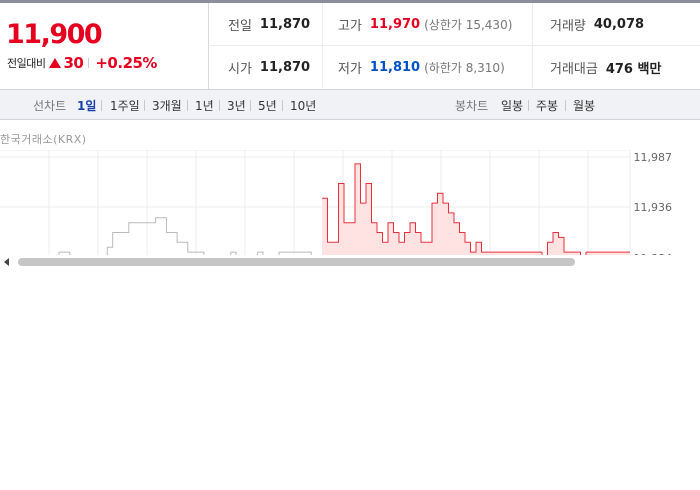 The width and height of the screenshot is (700, 490). Describe the element at coordinates (476, 209) in the screenshot. I see `series-area-red` at that location.